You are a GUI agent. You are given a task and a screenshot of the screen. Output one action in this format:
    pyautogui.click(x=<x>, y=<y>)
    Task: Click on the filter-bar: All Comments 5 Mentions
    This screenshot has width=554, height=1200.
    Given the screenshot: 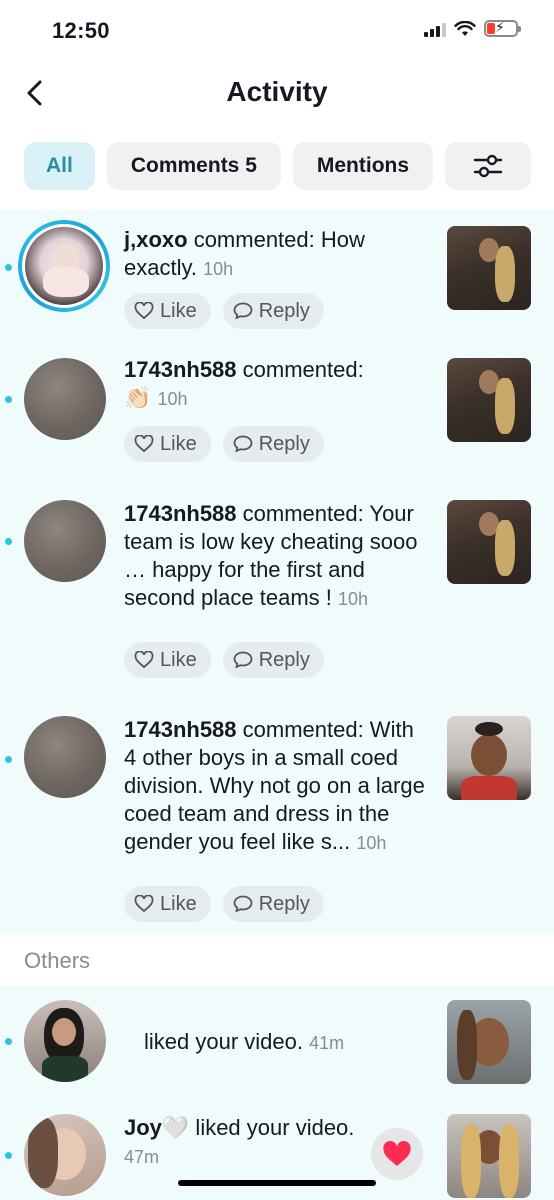 What is the action you would take?
    pyautogui.click(x=289, y=167)
    